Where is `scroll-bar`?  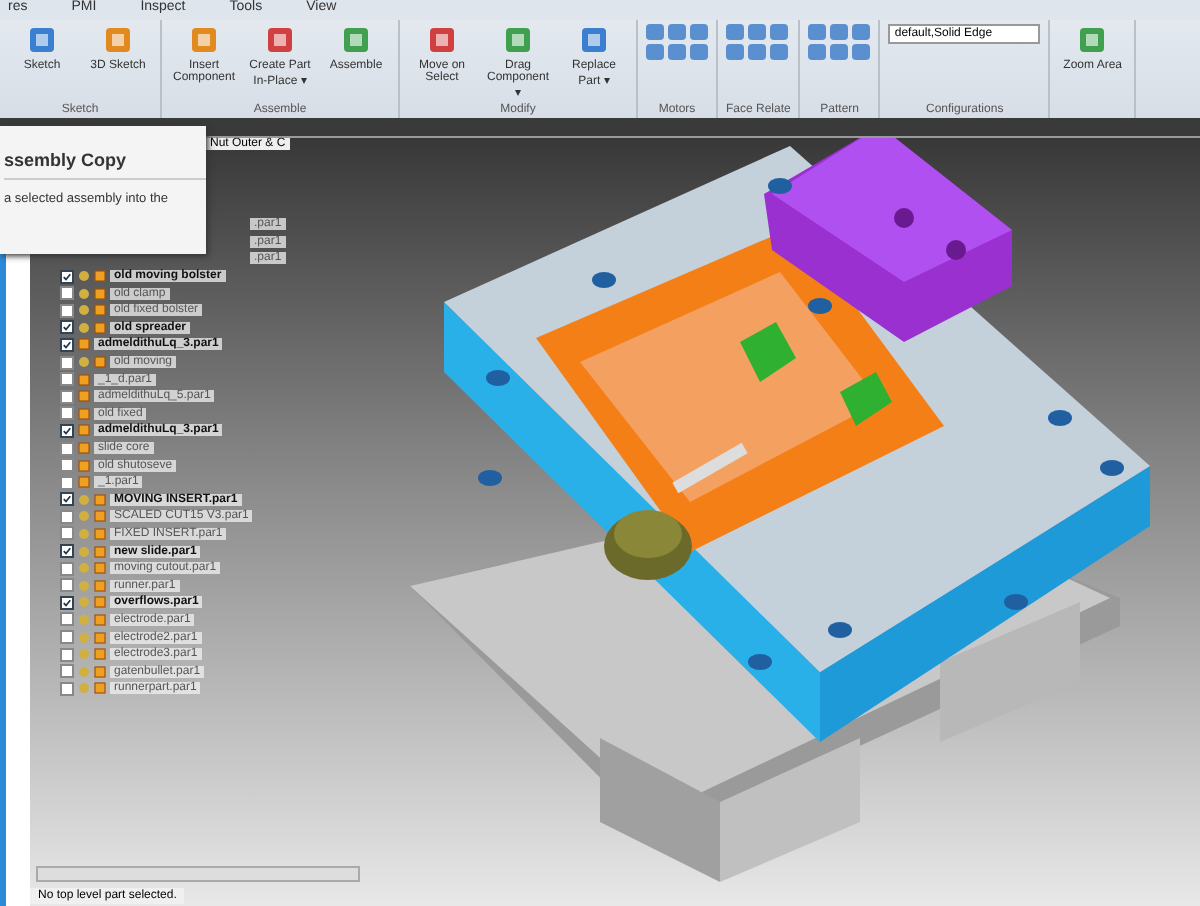 scroll-bar is located at coordinates (198, 874).